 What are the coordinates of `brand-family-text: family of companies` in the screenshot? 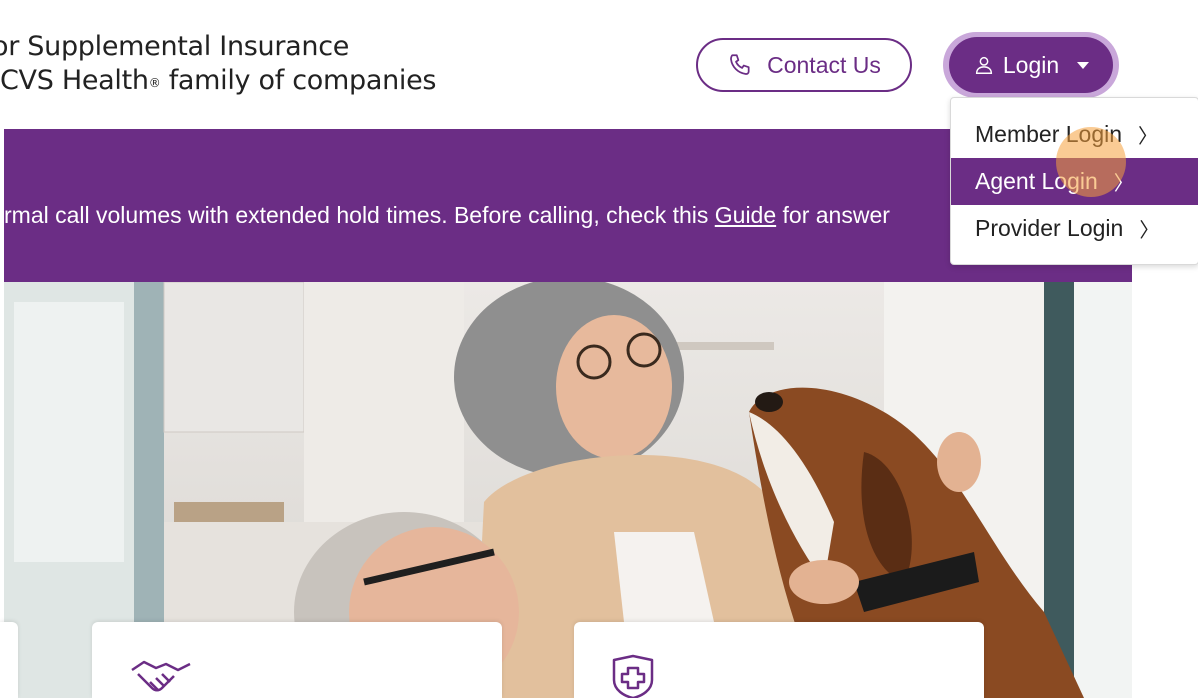 It's located at (298, 80).